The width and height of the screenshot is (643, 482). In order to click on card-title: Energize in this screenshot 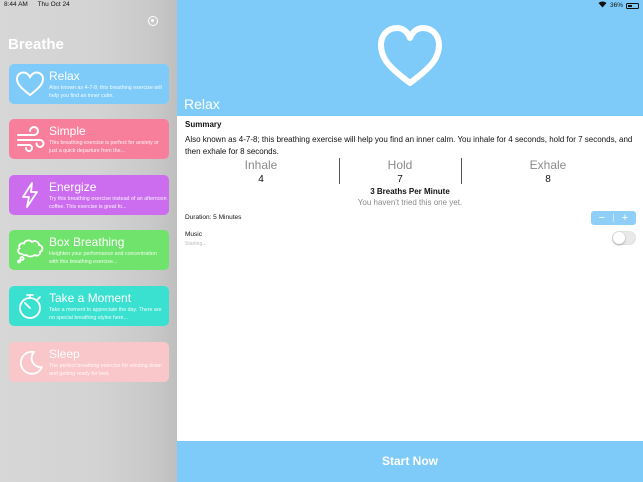, I will do `click(73, 187)`.